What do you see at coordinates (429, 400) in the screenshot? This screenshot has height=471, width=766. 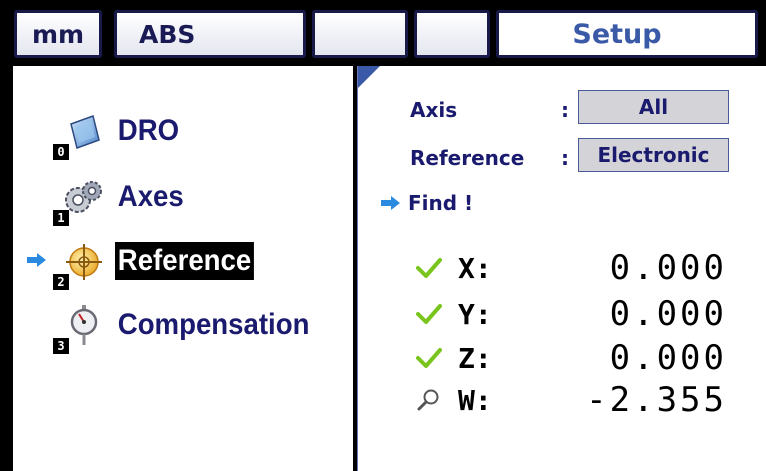 I see `magnifier-icon` at bounding box center [429, 400].